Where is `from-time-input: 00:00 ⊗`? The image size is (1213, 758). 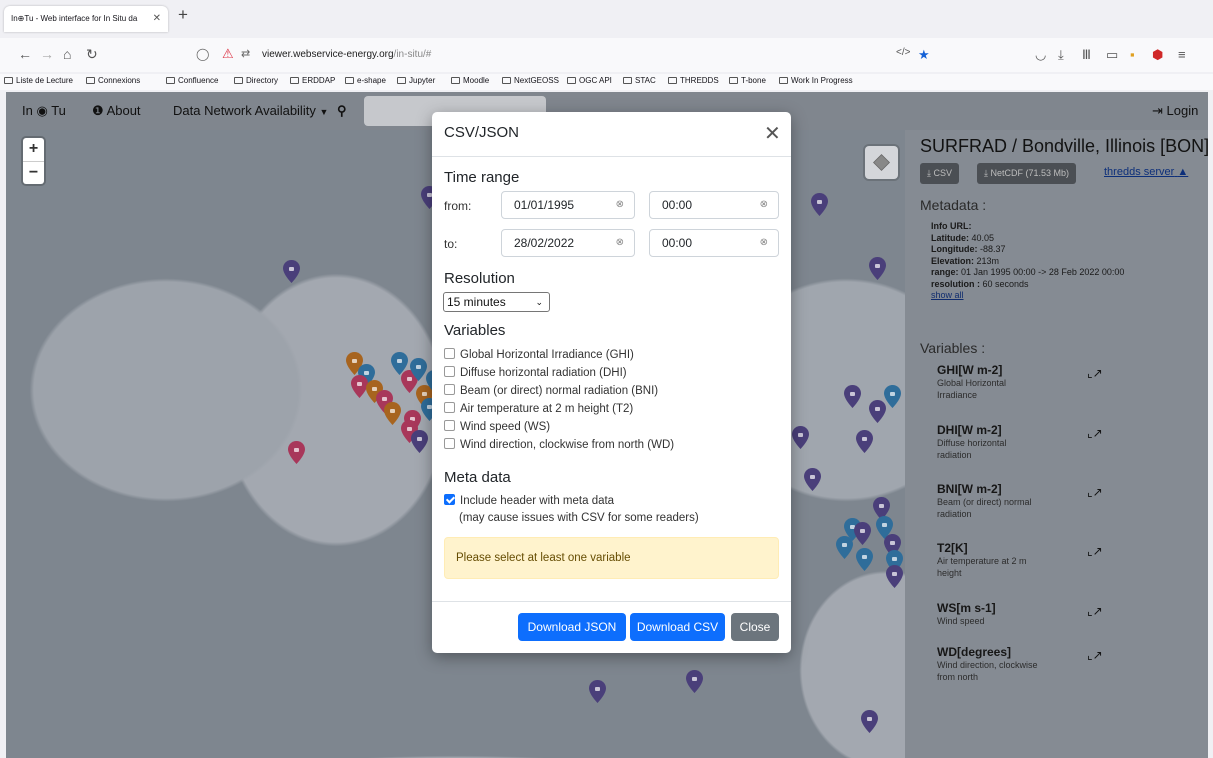 from-time-input: 00:00 ⊗ is located at coordinates (714, 205).